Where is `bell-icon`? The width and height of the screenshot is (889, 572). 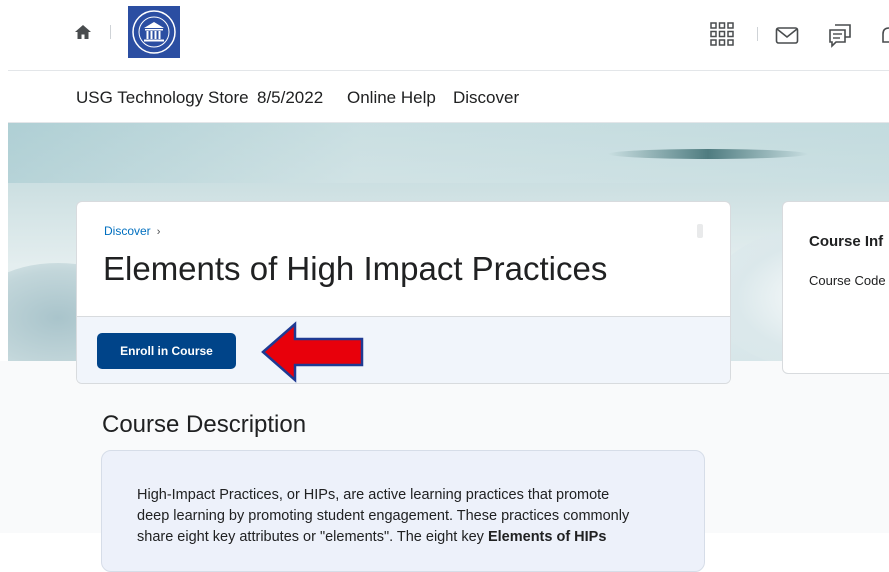 bell-icon is located at coordinates (883, 36).